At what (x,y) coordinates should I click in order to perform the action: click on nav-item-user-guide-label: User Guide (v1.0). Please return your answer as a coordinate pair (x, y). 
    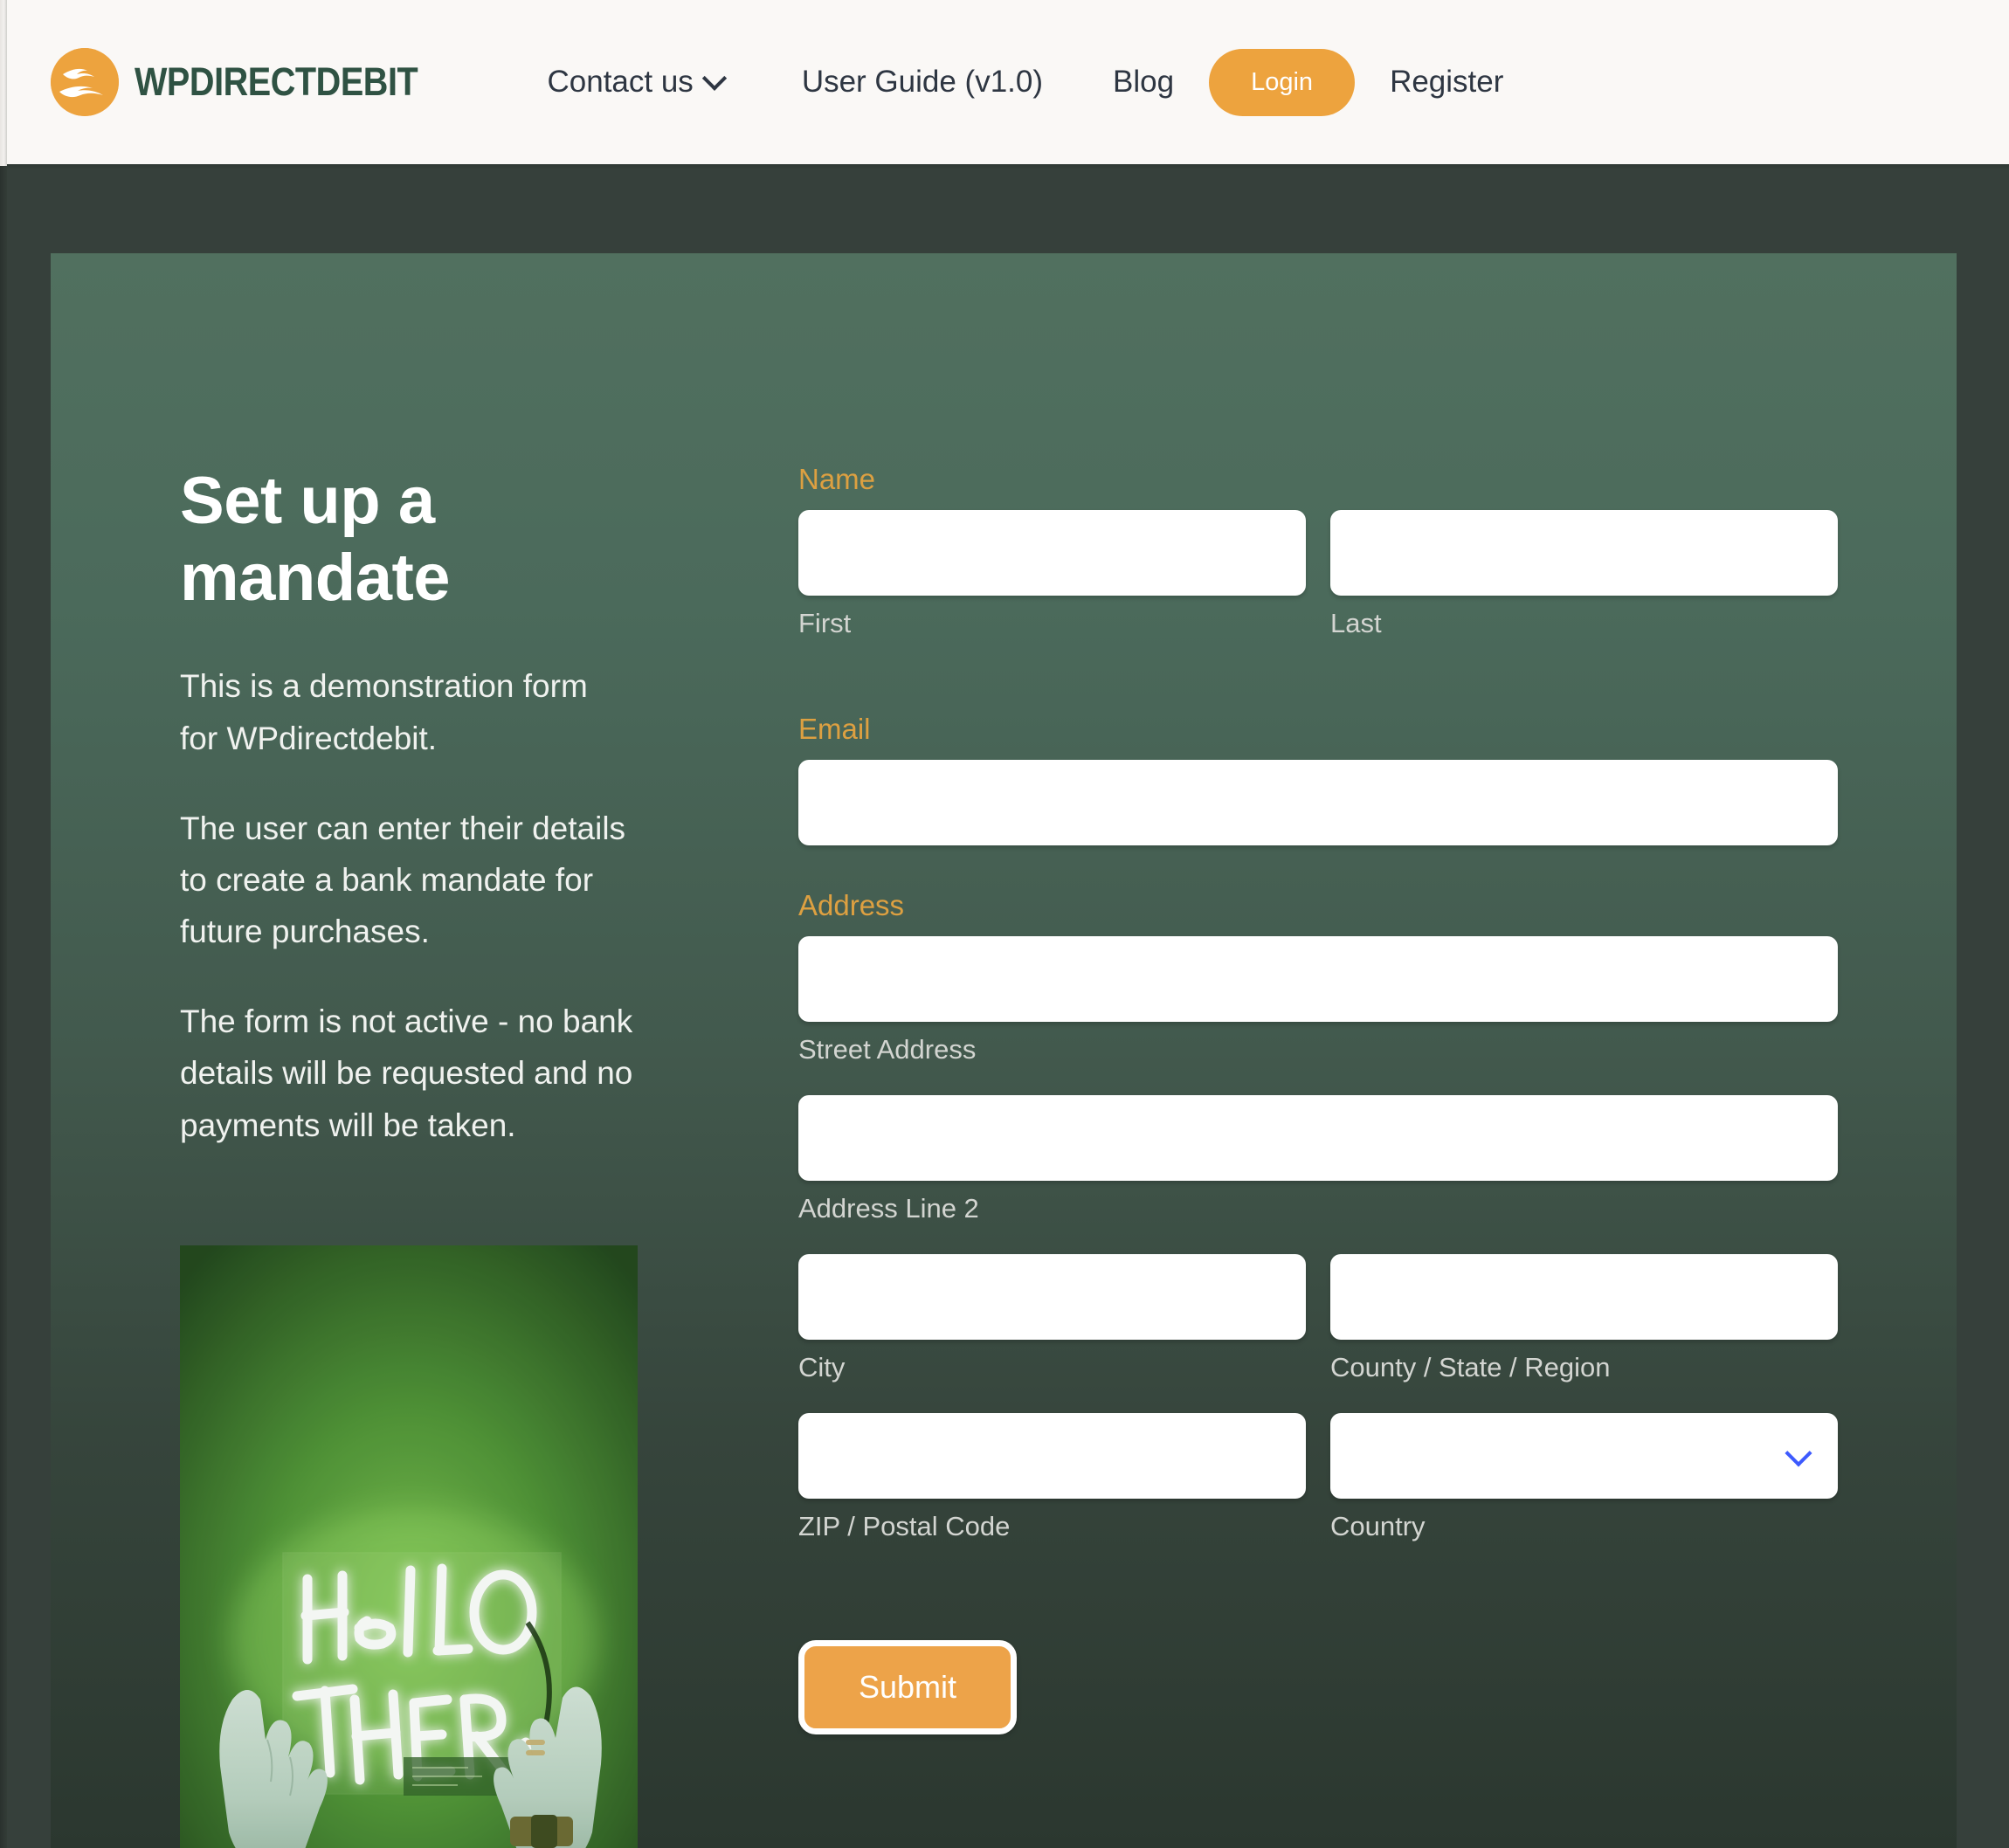
    Looking at the image, I should click on (922, 82).